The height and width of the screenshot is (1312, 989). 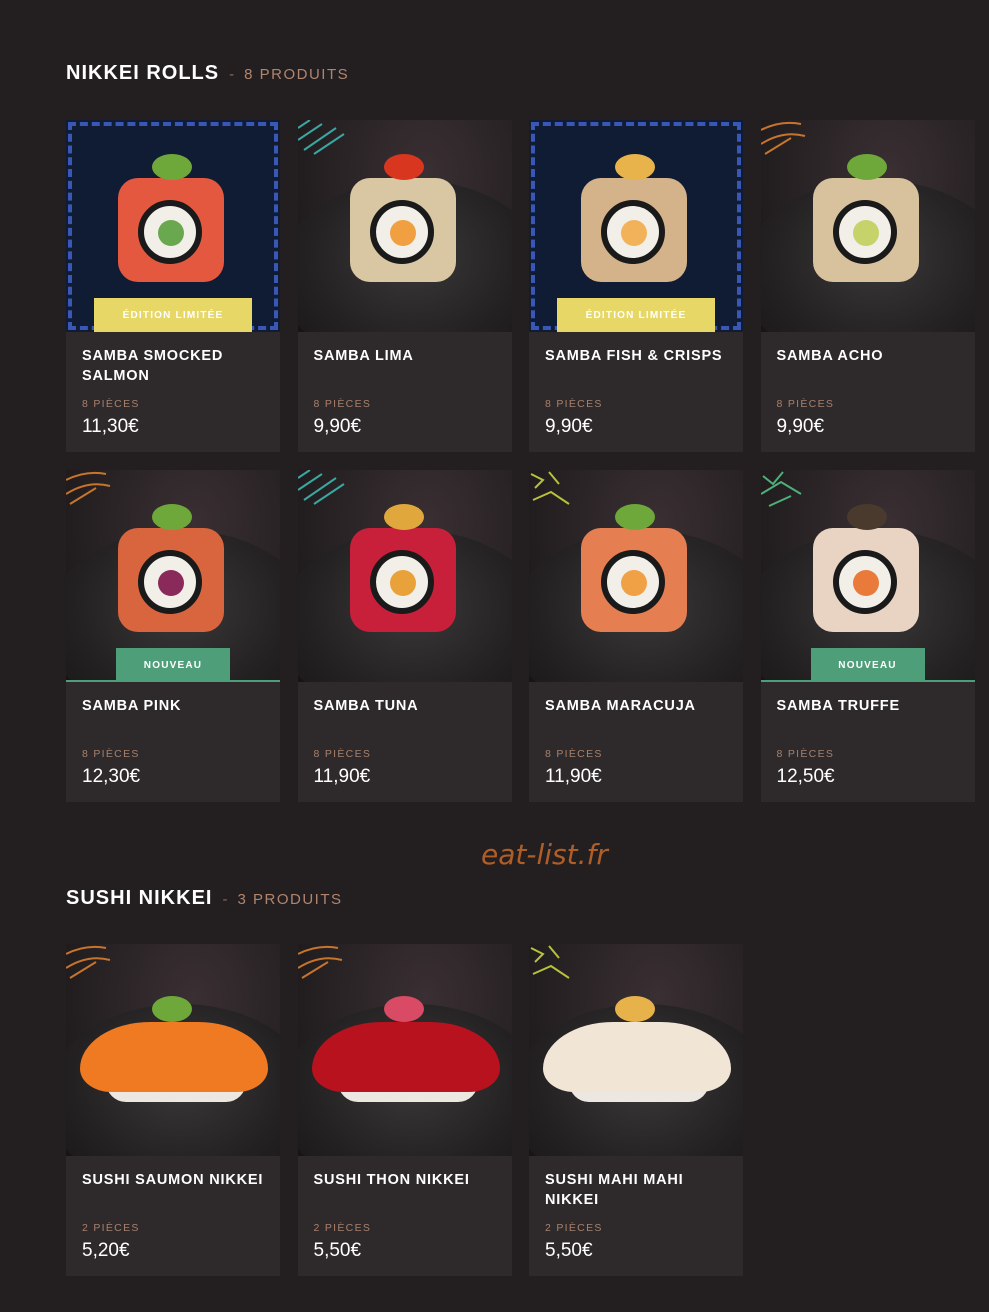 I want to click on product-image: NOUVEAU, so click(x=867, y=576).